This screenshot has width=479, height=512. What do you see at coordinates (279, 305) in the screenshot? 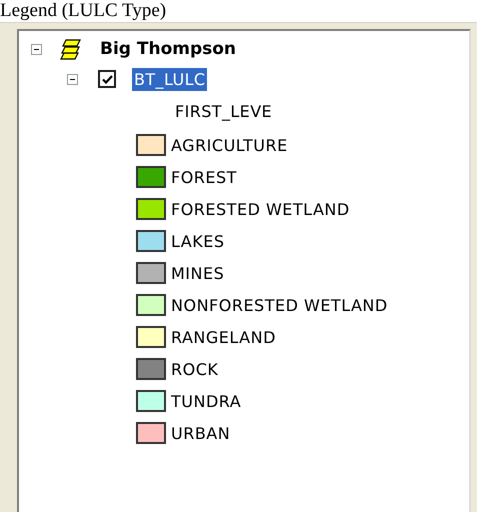
I see `class-label: NONFORESTED WETLAND` at bounding box center [279, 305].